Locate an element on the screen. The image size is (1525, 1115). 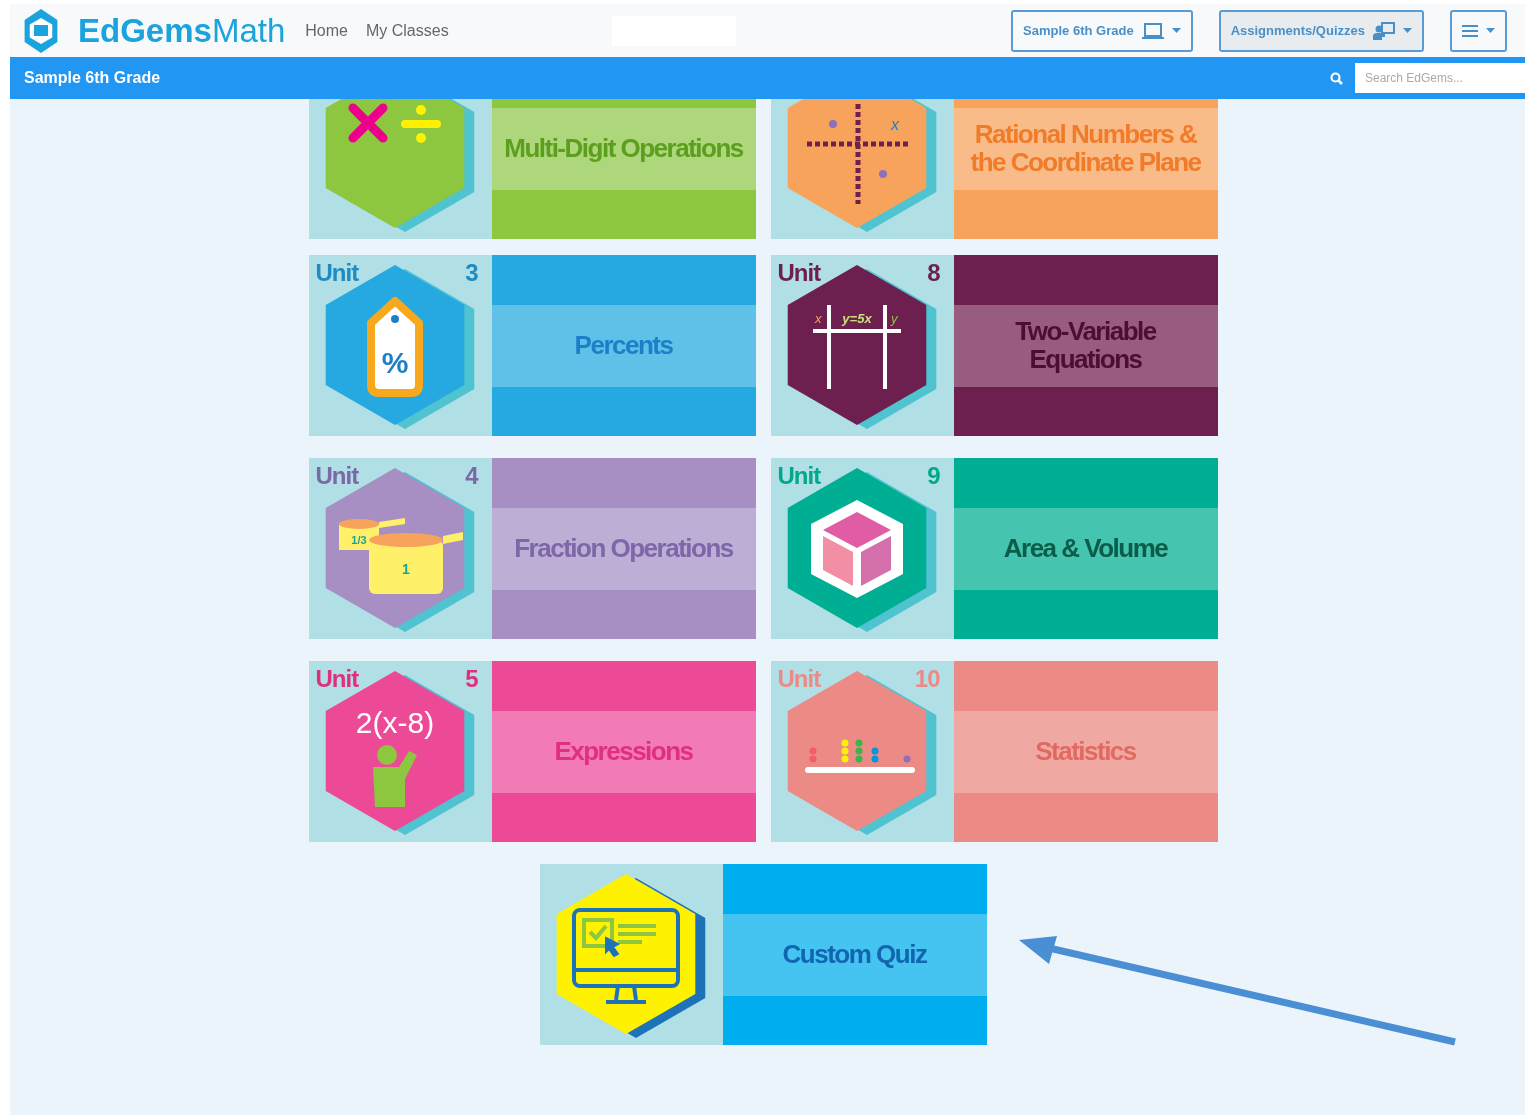
unit-number: 8 is located at coordinates (933, 273).